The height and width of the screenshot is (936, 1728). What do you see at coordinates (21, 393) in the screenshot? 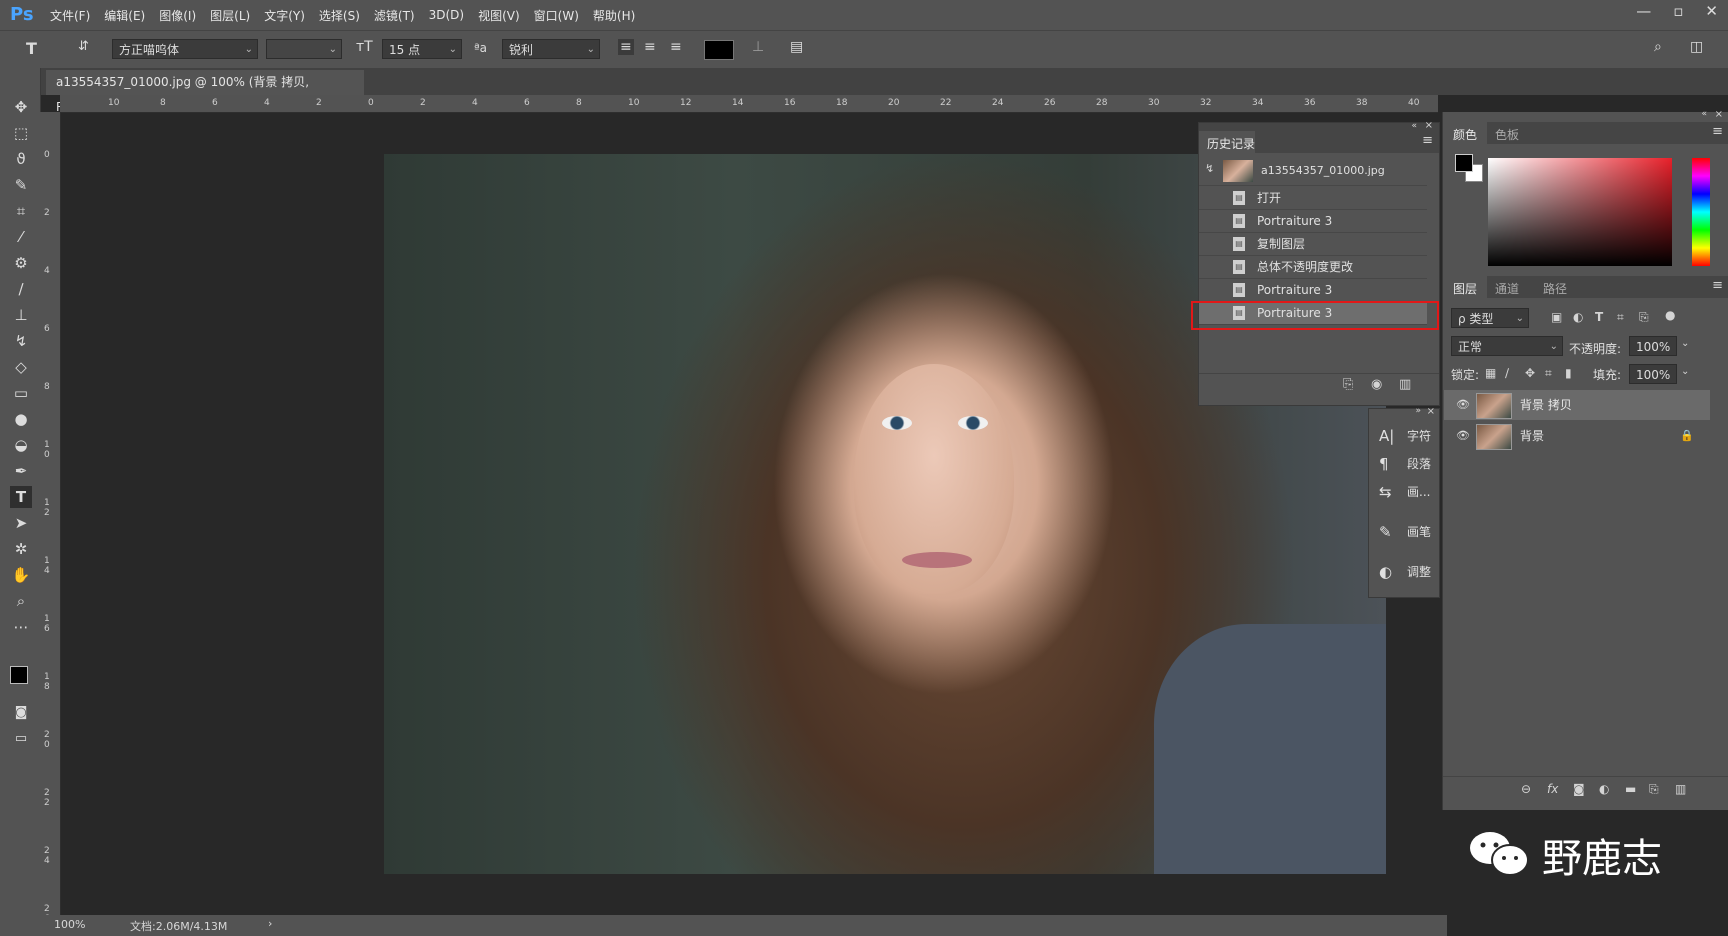
I see `gradient-tool-icon: ▭` at bounding box center [21, 393].